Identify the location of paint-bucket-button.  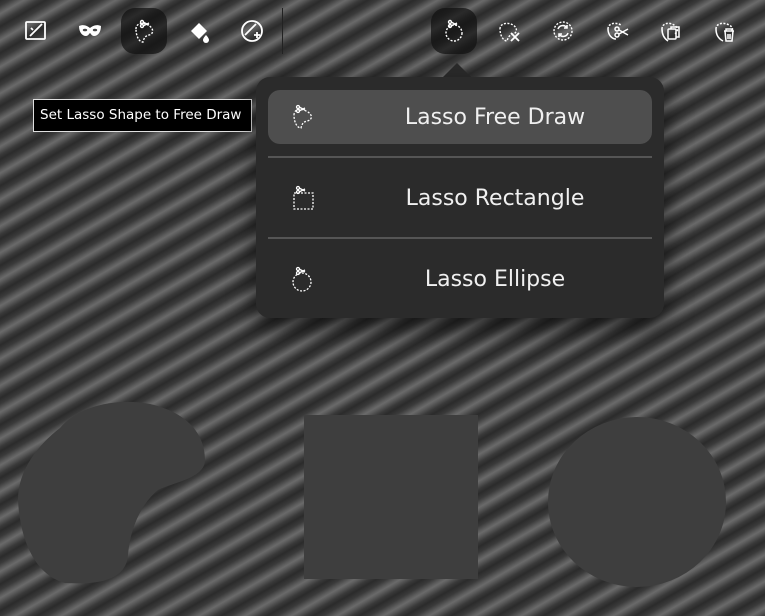
(199, 31).